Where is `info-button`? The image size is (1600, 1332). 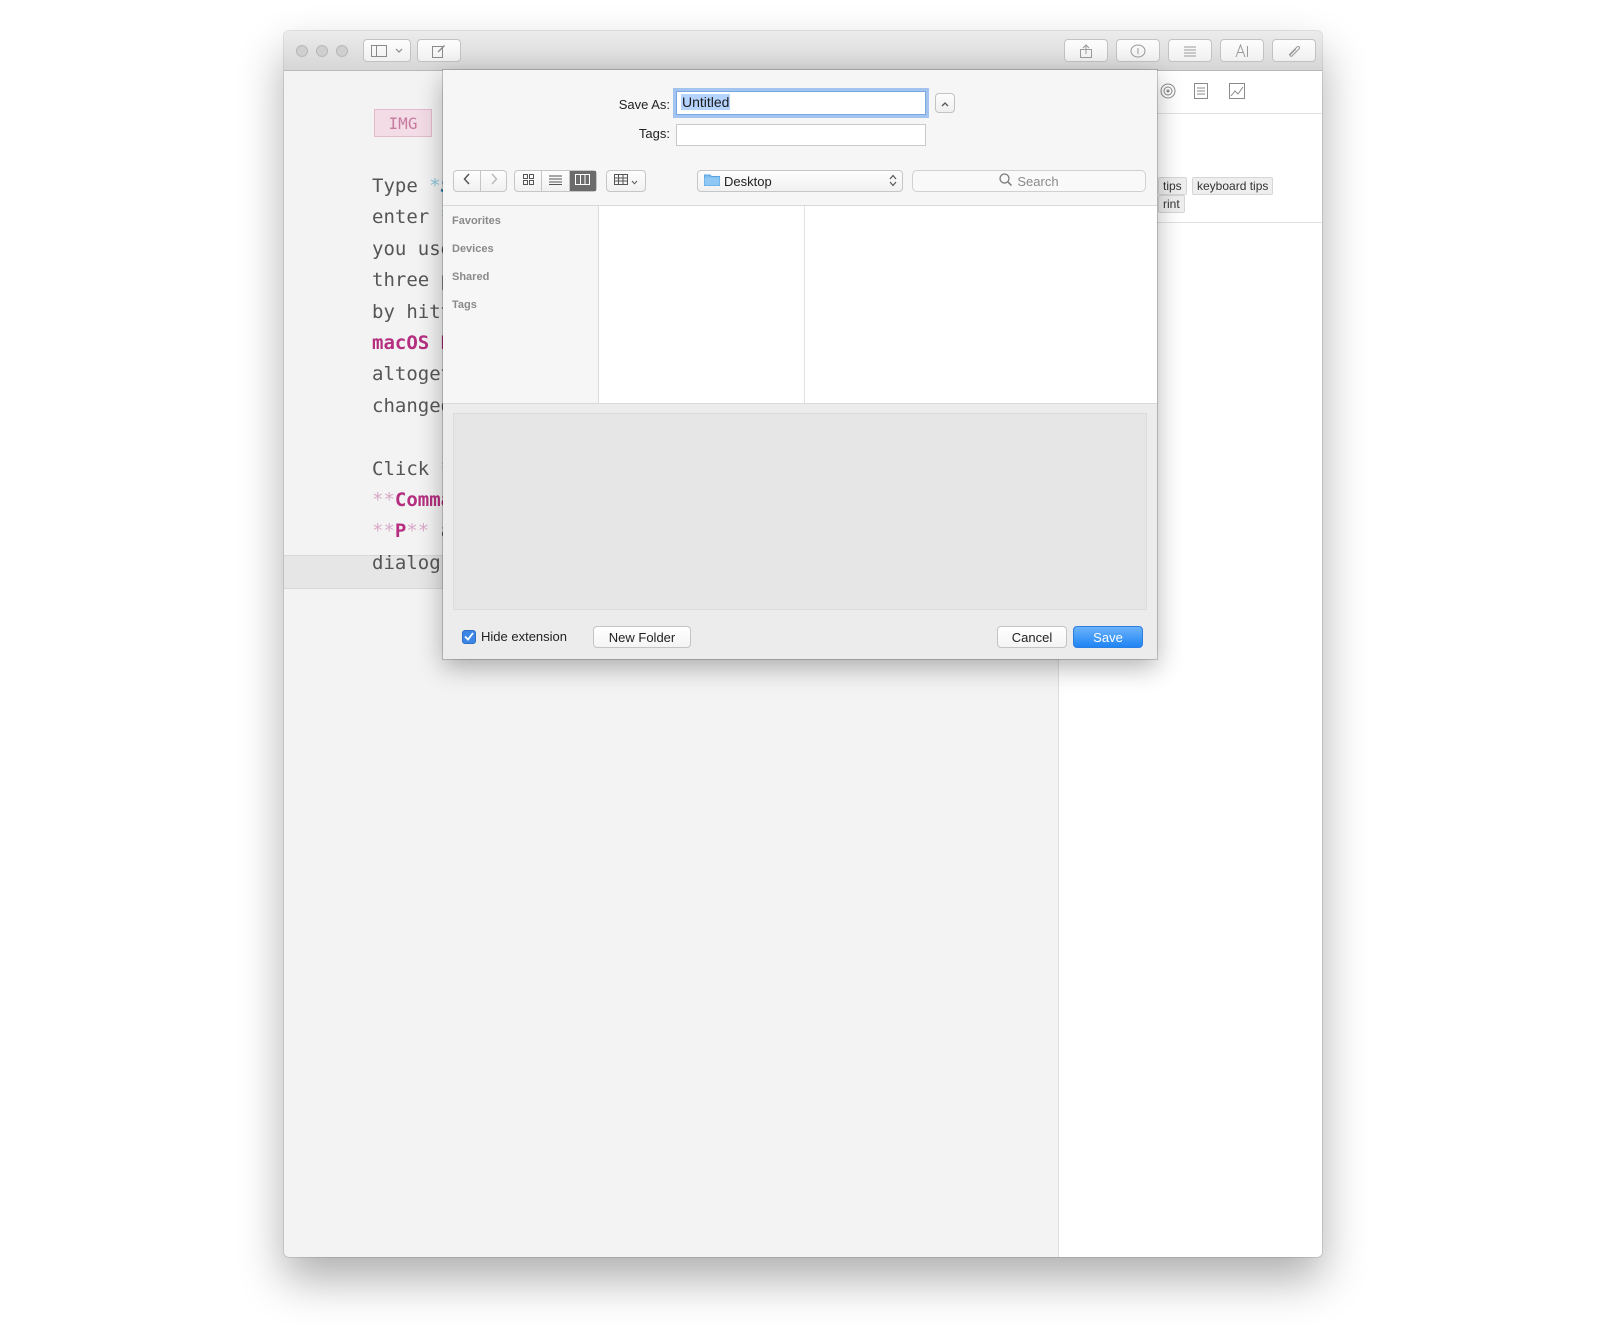 info-button is located at coordinates (1138, 50).